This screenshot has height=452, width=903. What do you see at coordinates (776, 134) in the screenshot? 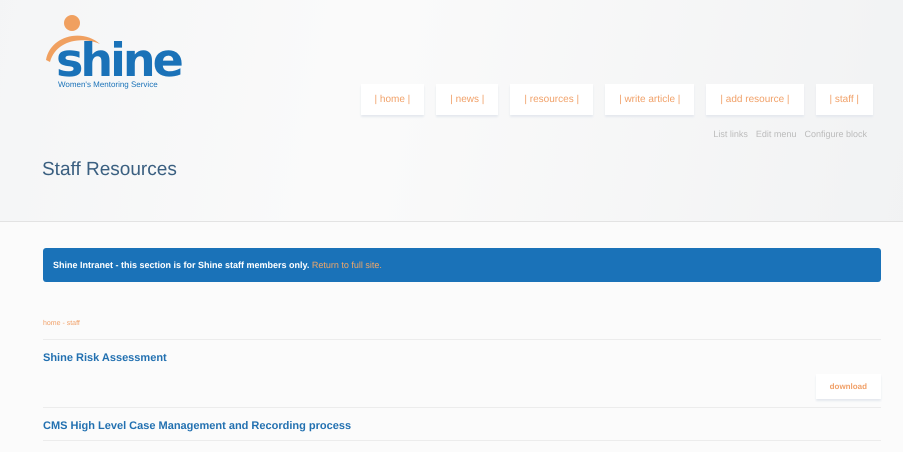
I see `block-link: Edit menu` at bounding box center [776, 134].